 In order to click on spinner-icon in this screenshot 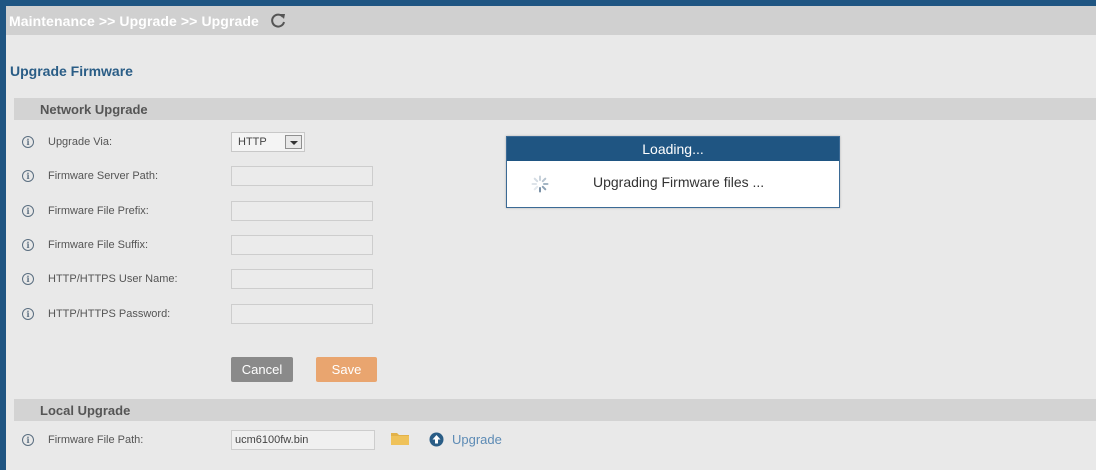, I will do `click(540, 184)`.